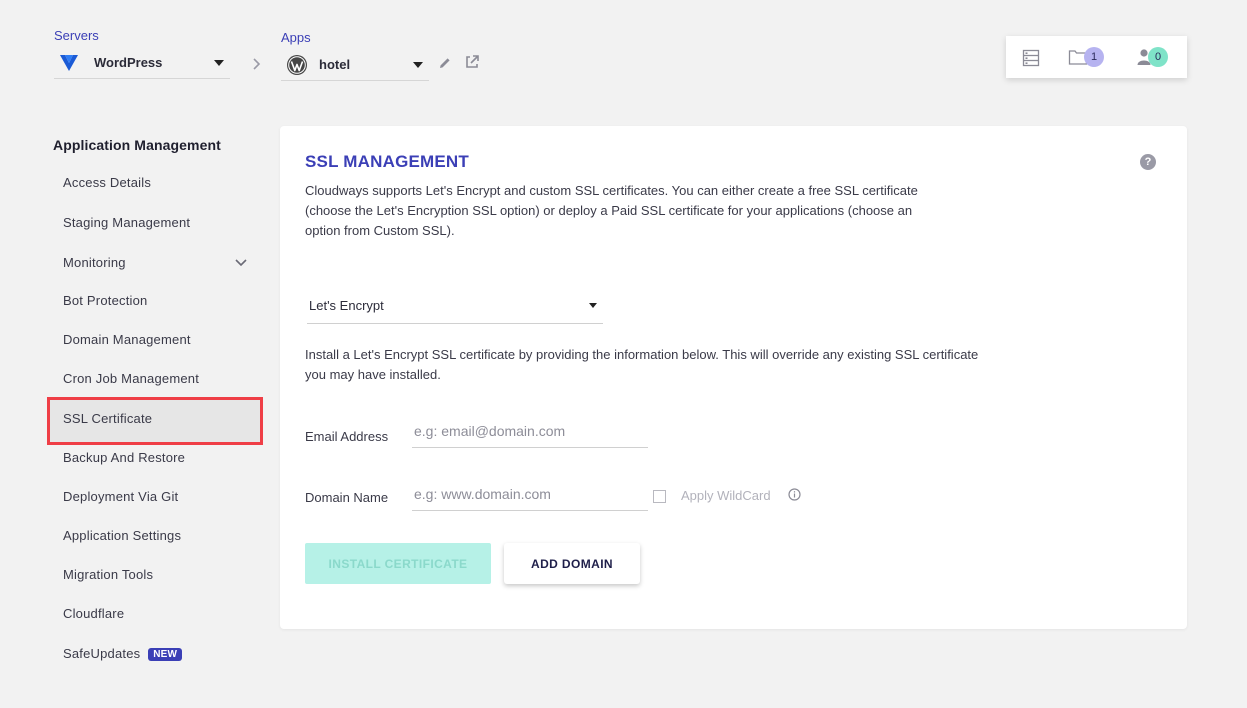 The width and height of the screenshot is (1247, 708). I want to click on install-certificate-button: INSTALL CERTIFICATE, so click(398, 563).